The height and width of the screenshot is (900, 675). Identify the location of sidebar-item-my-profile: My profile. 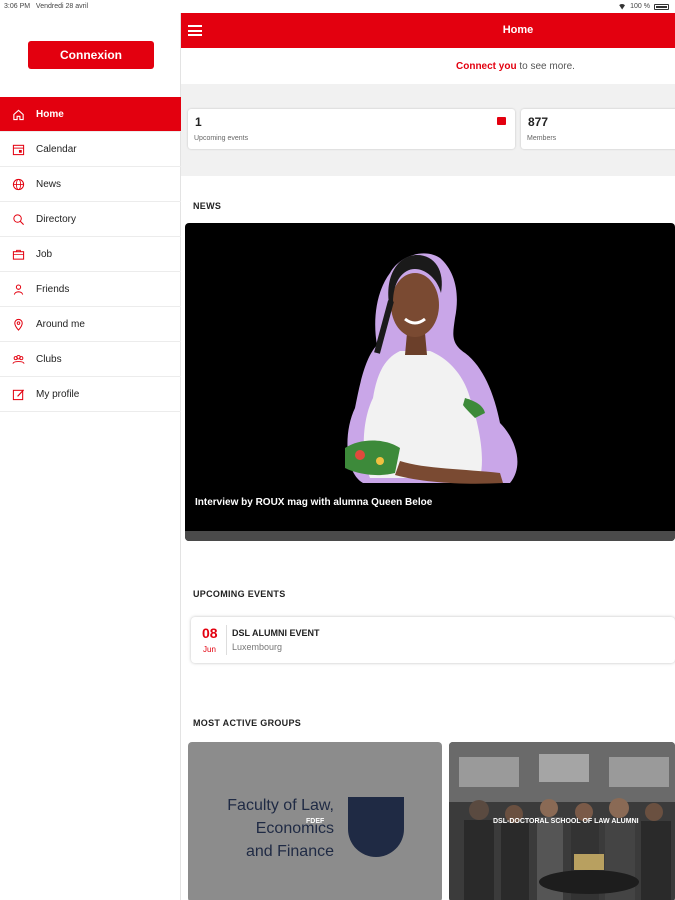
(90, 394).